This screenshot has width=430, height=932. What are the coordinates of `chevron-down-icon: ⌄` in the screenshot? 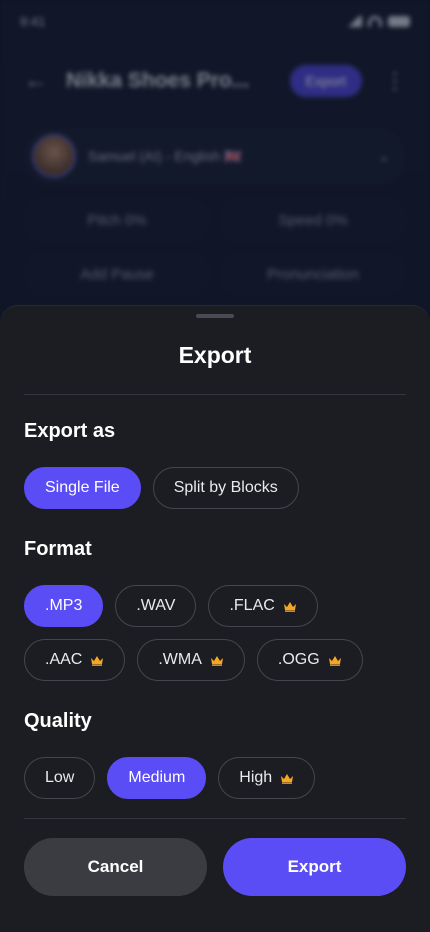 It's located at (384, 155).